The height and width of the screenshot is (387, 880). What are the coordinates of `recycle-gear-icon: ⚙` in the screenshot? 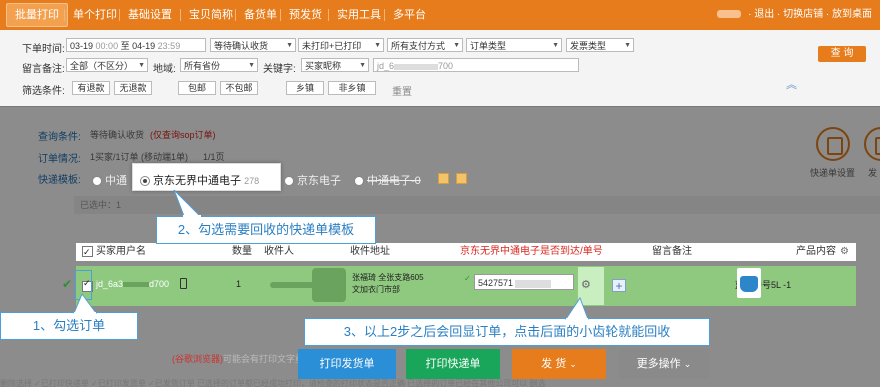 It's located at (586, 284).